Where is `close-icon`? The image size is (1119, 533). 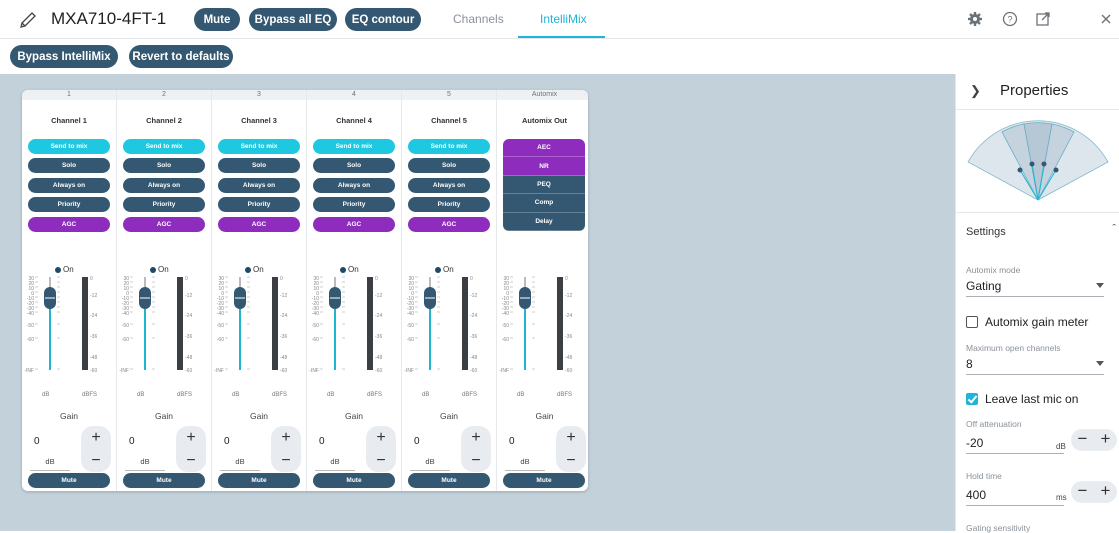
close-icon is located at coordinates (1106, 19).